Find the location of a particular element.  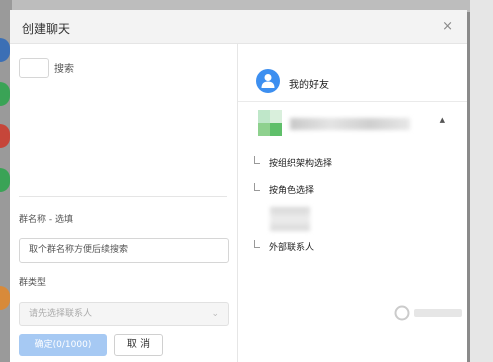

group-type-placeholder: 请先选择联系人 is located at coordinates (61, 314).